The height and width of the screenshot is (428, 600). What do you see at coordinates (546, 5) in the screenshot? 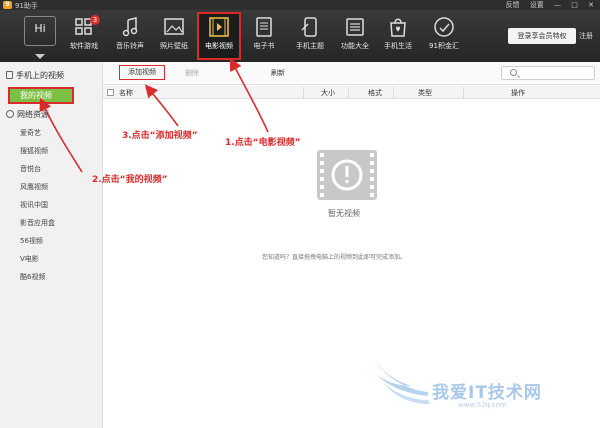
I see `title-links: 反馈 设置 — □ ✕` at bounding box center [546, 5].